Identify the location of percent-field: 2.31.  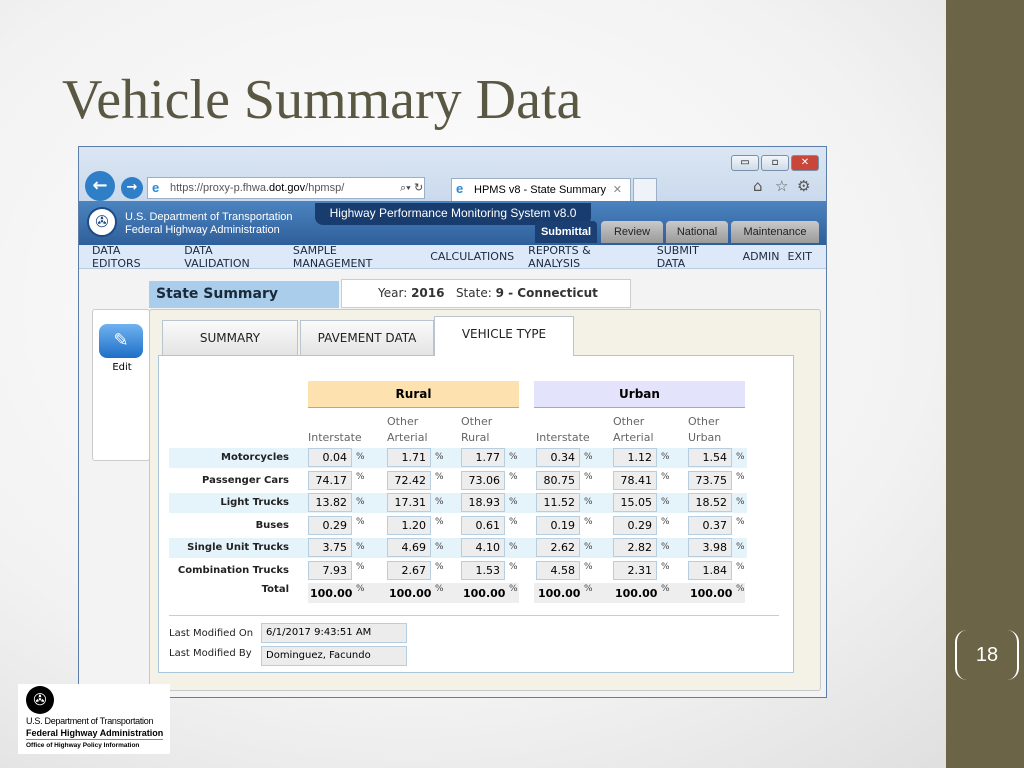
(635, 570).